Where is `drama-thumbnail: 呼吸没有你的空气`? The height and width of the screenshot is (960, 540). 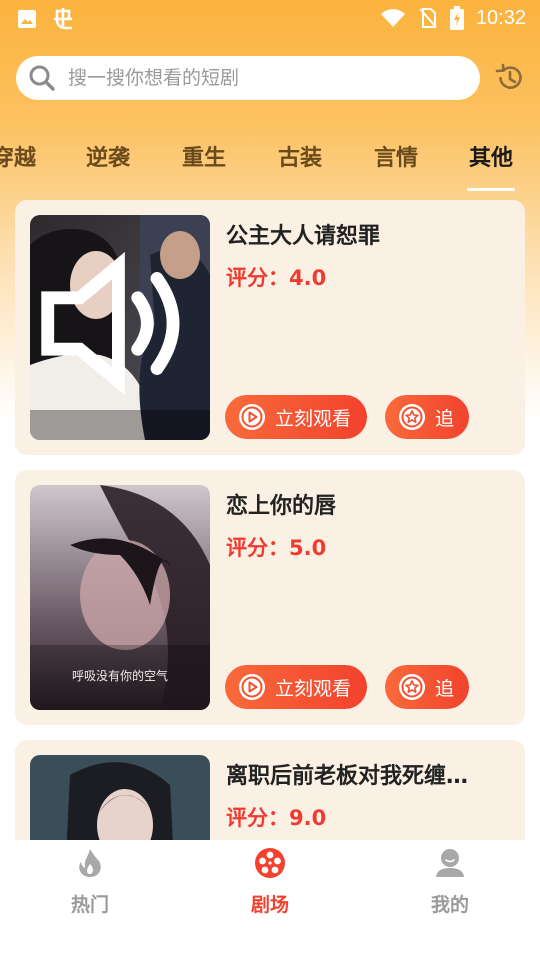
drama-thumbnail: 呼吸没有你的空气 is located at coordinates (120, 597).